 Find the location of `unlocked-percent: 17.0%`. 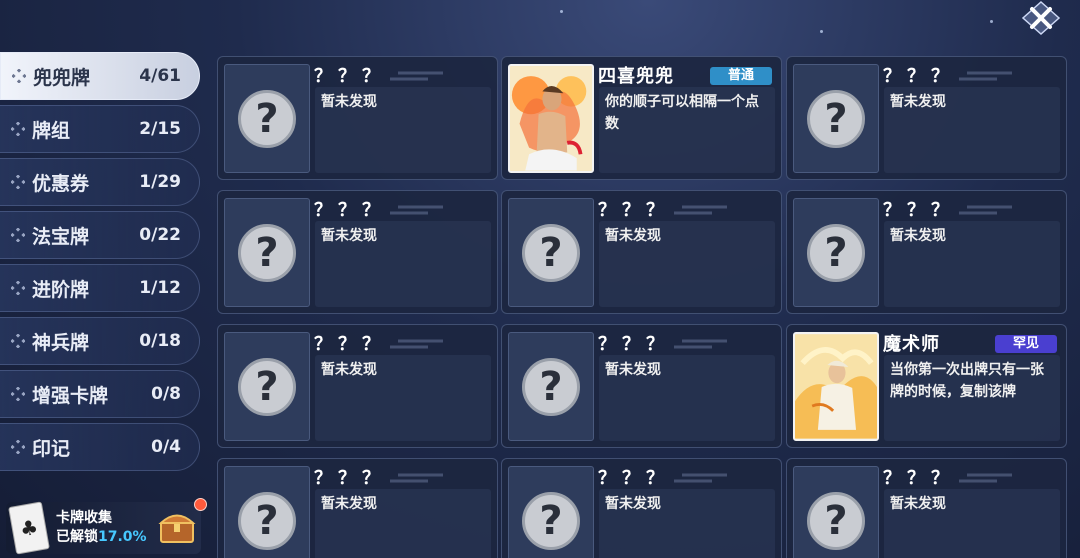

unlocked-percent: 17.0% is located at coordinates (122, 537).